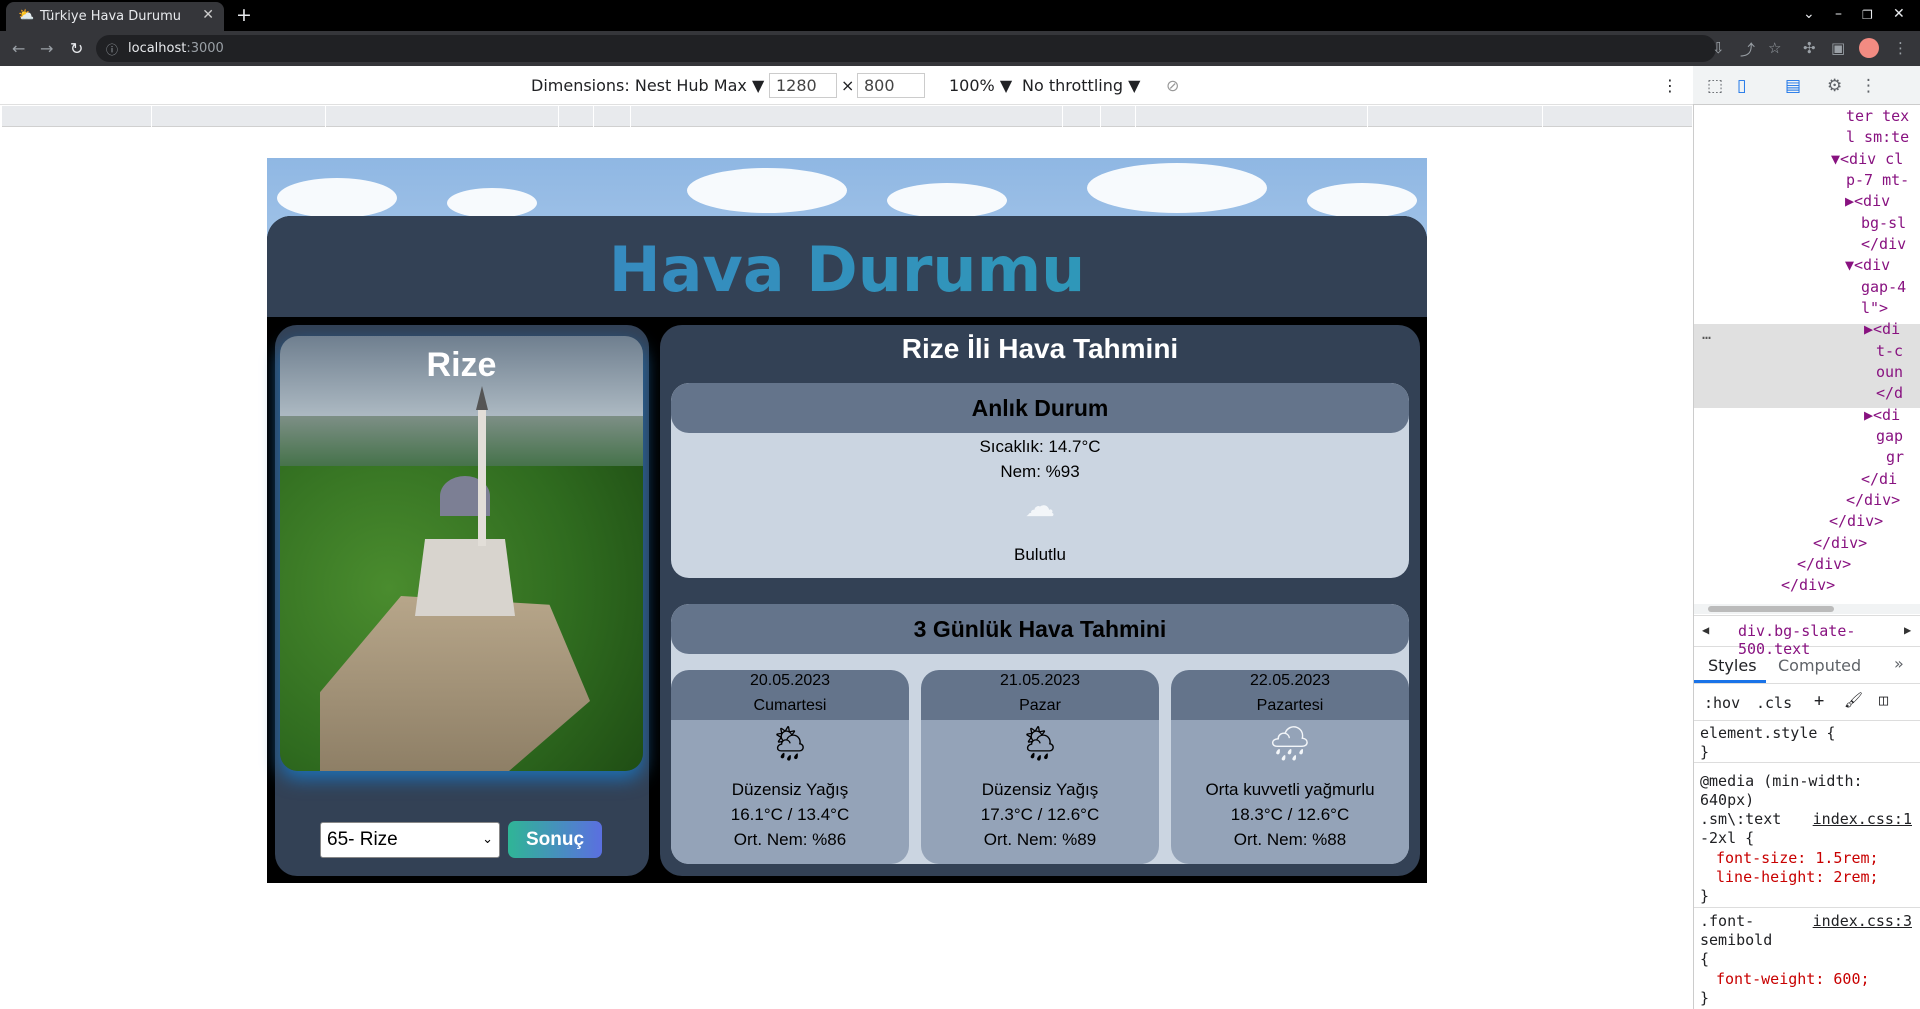  I want to click on toggle-sidebar-icon: ◫, so click(1883, 700).